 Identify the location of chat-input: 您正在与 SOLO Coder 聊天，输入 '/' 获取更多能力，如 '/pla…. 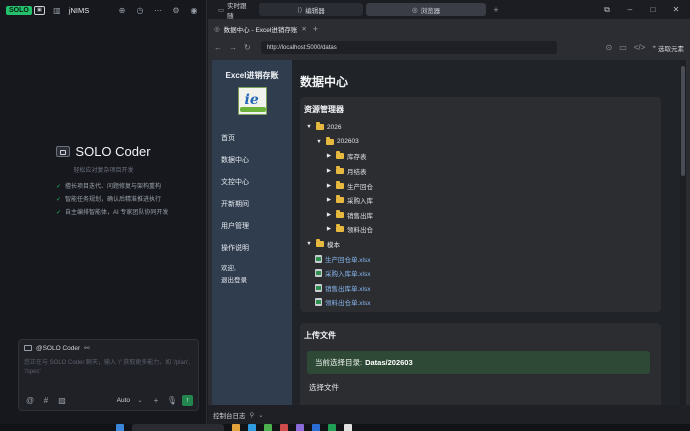
(108, 371).